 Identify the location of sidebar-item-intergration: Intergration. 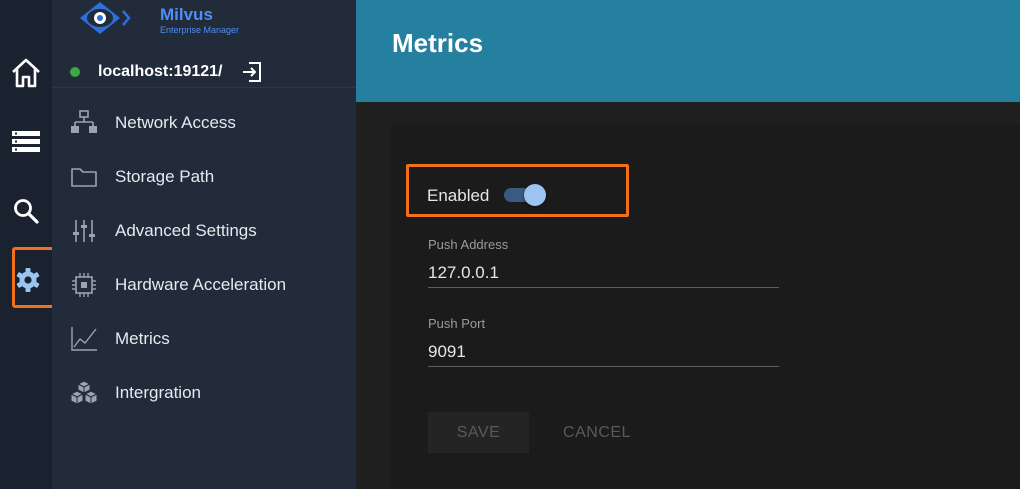
(204, 393).